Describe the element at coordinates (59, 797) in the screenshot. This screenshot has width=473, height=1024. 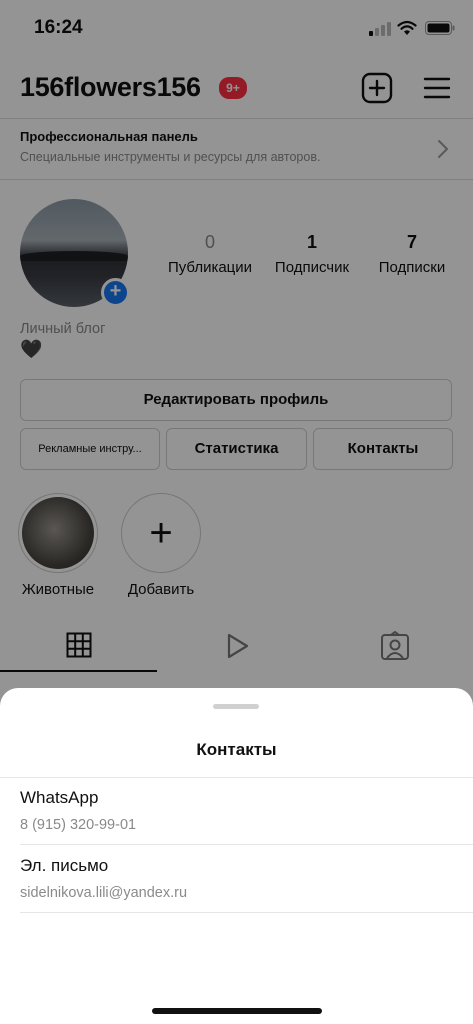
I see `contact-label: WhatsApp` at that location.